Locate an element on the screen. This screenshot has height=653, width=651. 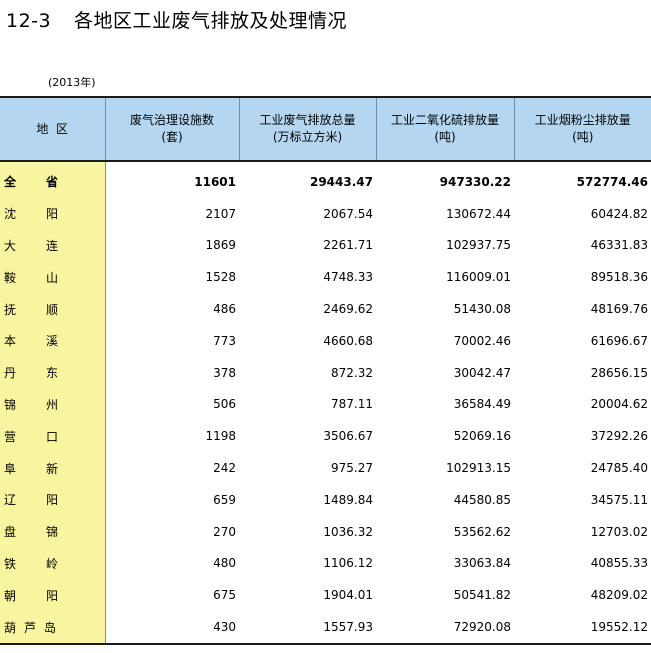
cell-dust: 572774.46 is located at coordinates (612, 181).